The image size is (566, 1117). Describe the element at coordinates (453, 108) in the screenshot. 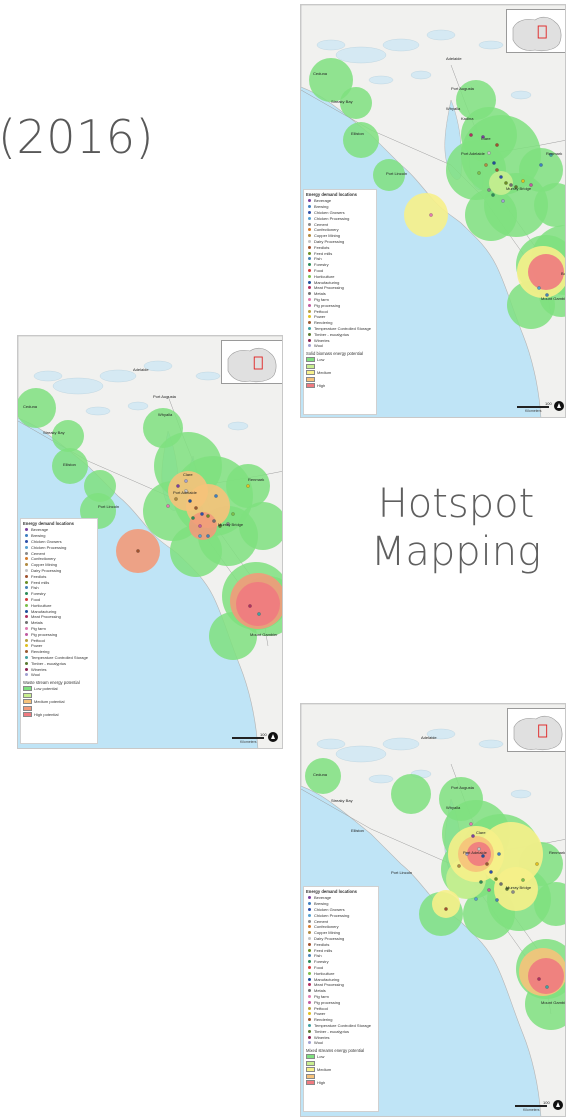

I see `place-label: Whyalla` at that location.